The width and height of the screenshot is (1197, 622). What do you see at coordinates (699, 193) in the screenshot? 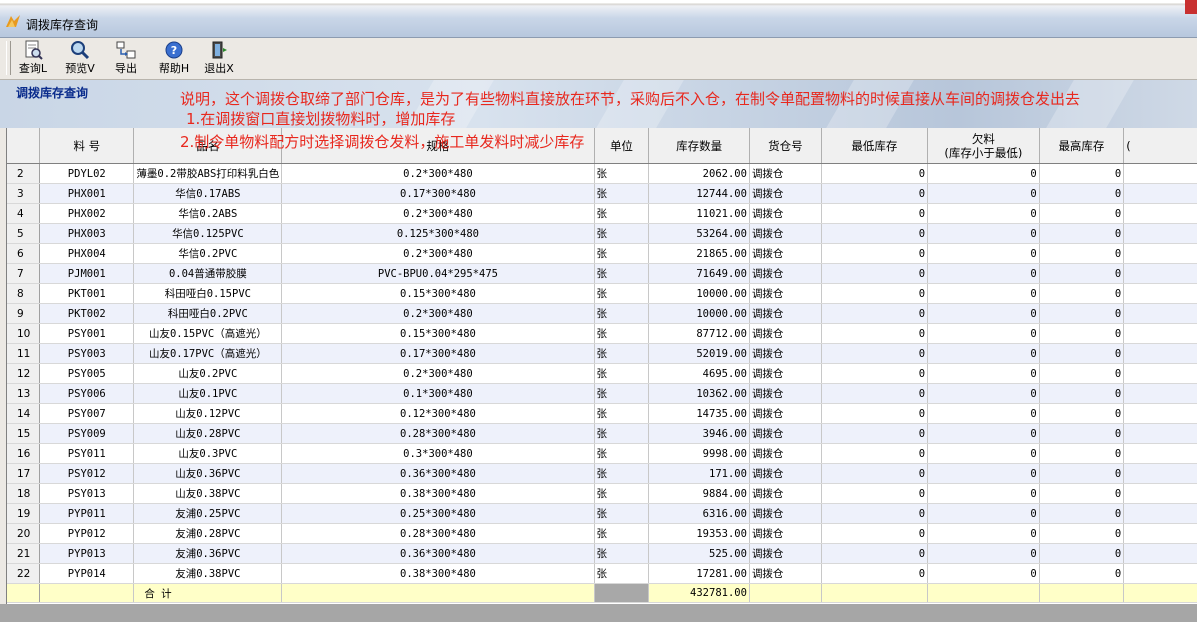
I see `cell-qty: 12744.00` at bounding box center [699, 193].